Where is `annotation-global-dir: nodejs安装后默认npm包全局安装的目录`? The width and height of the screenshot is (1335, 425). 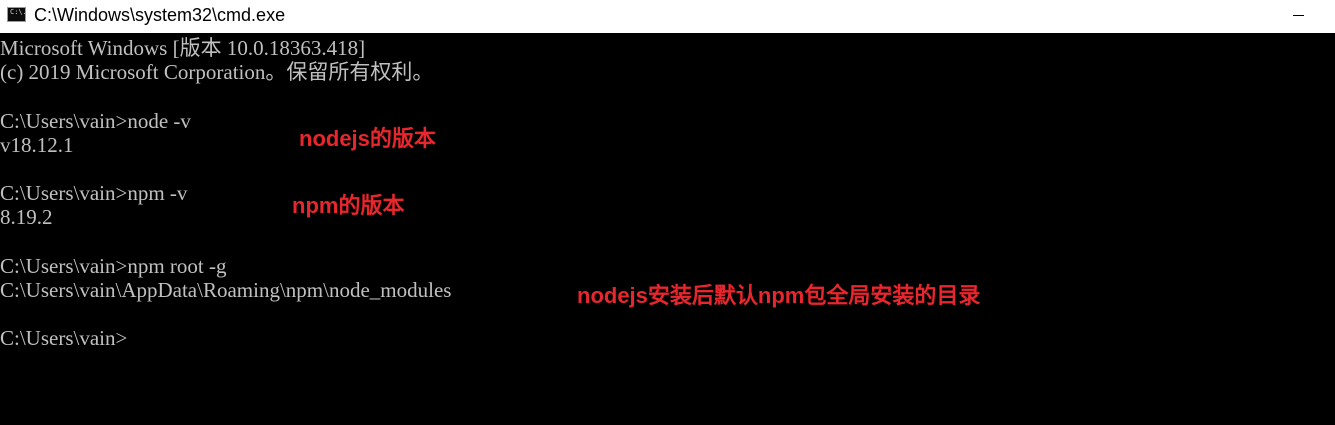 annotation-global-dir: nodejs安装后默认npm包全局安装的目录 is located at coordinates (779, 295).